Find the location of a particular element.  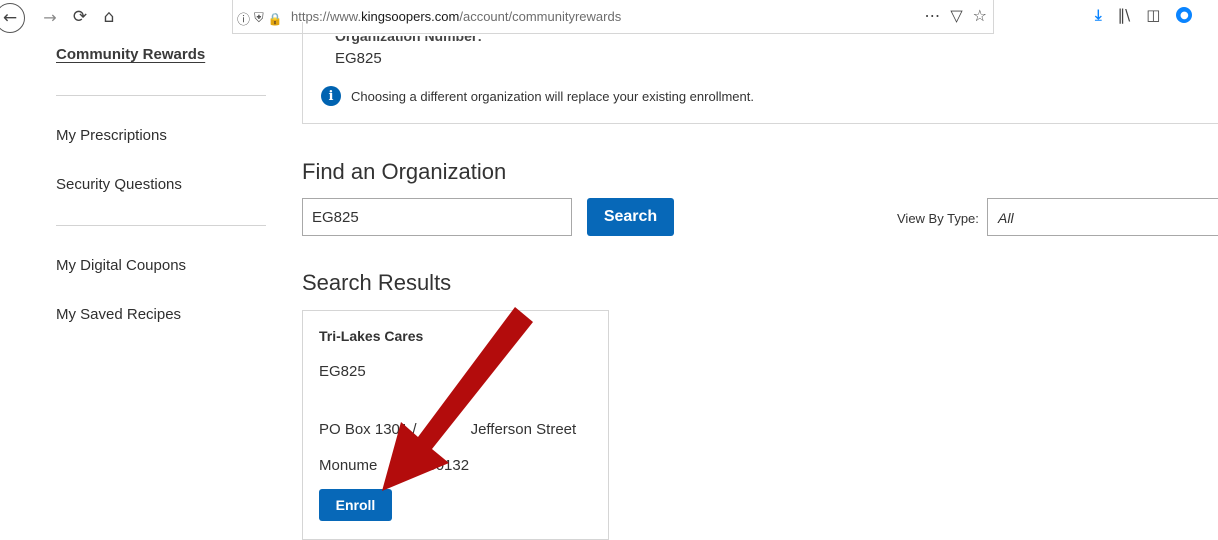

sidebar-item-community-rewards: Community Rewards is located at coordinates (130, 54).